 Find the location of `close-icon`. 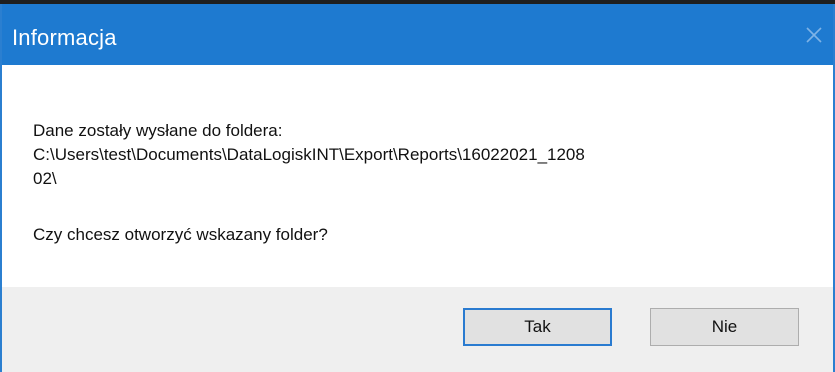

close-icon is located at coordinates (814, 35).